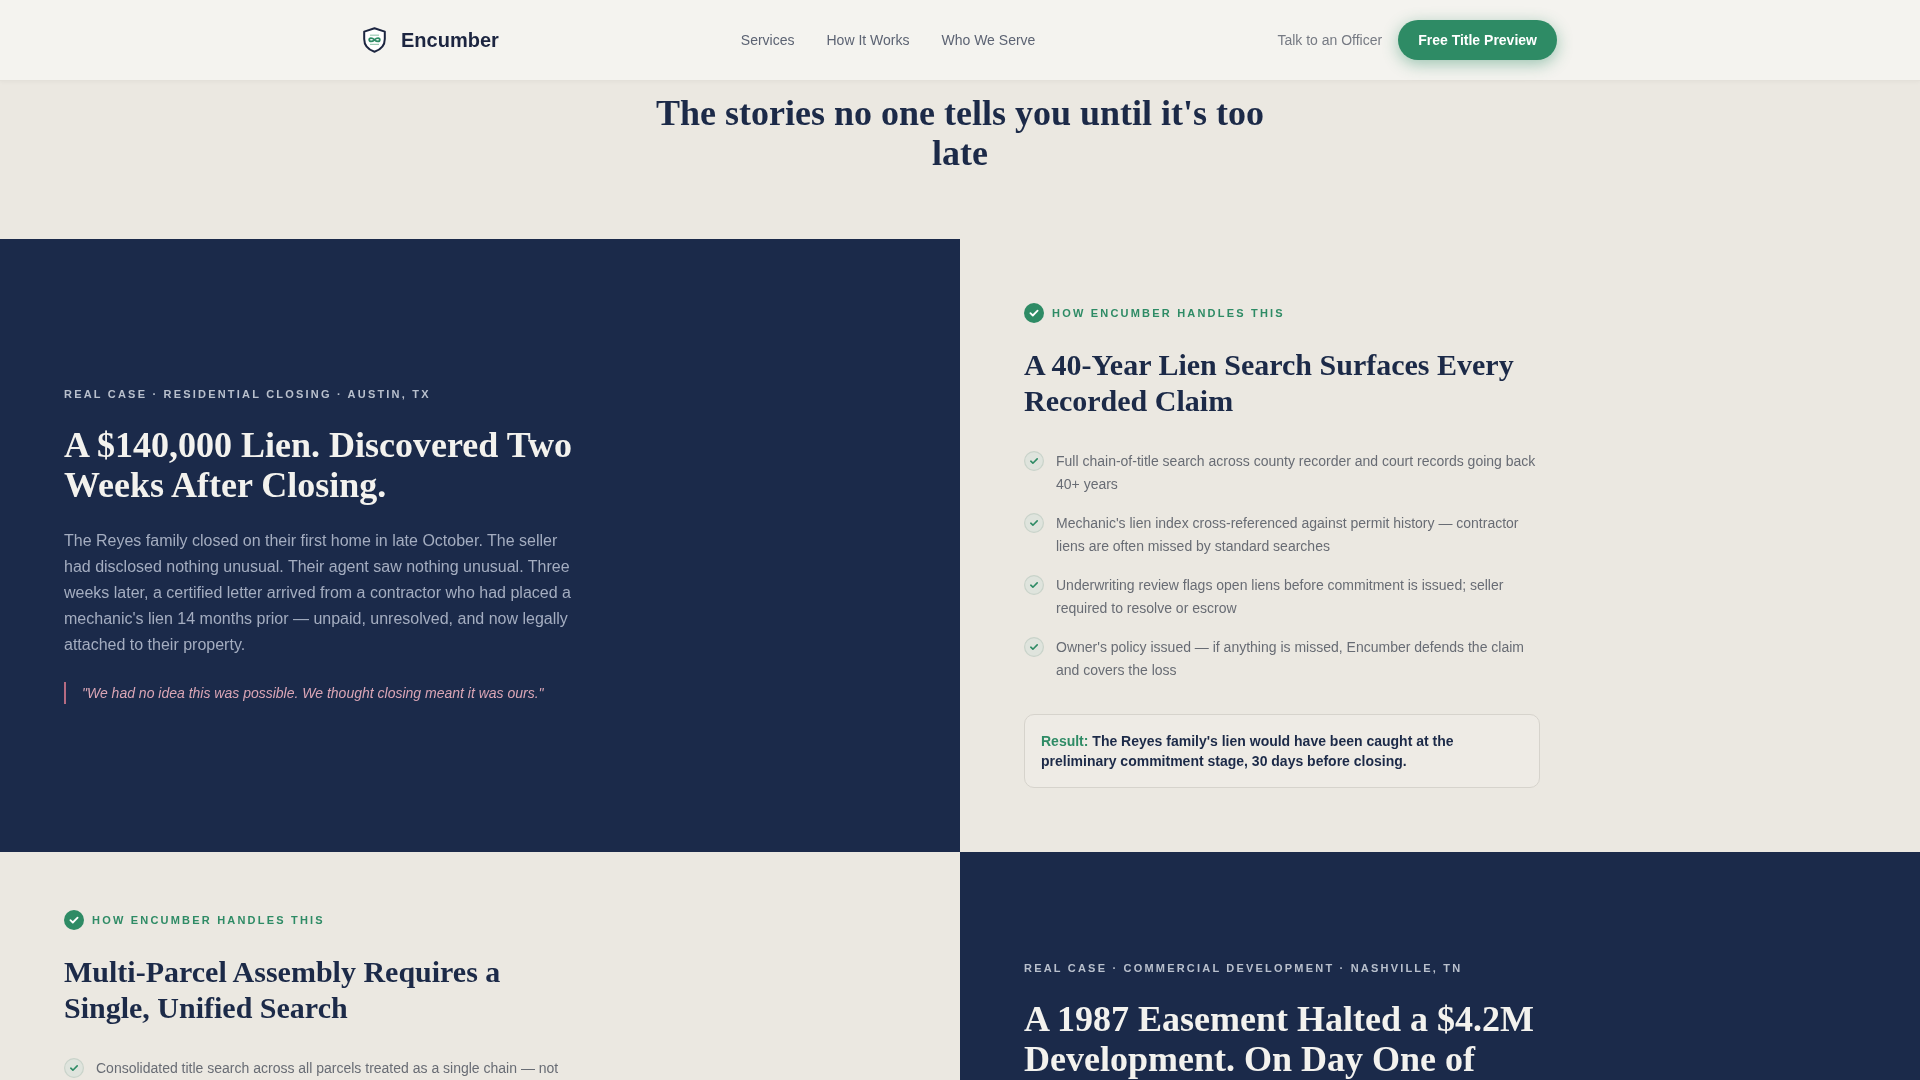  What do you see at coordinates (431, 40) in the screenshot?
I see `brand-logo-link: Encumber` at bounding box center [431, 40].